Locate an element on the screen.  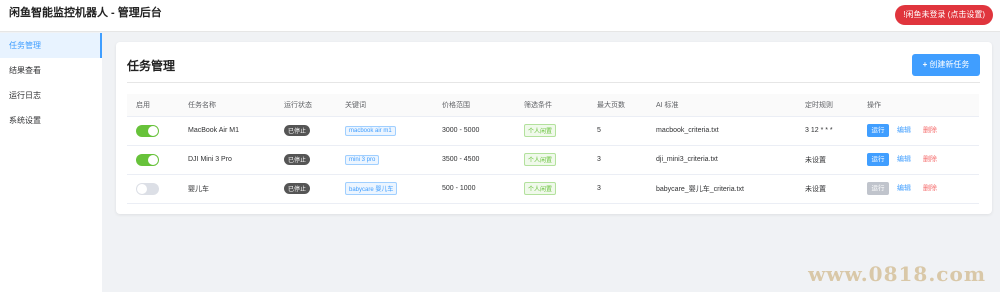
plus-icon: + is located at coordinates (925, 64).